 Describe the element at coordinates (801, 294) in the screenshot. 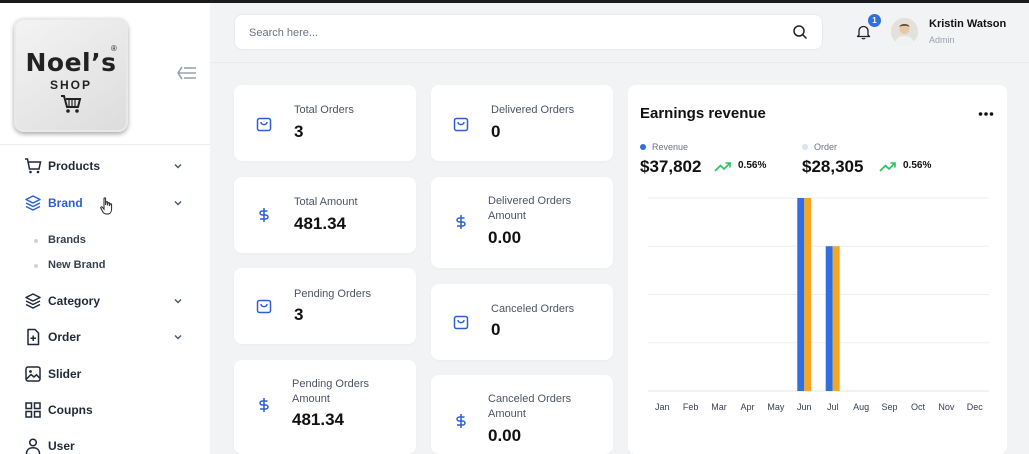

I see `bar-revenue-jun` at that location.